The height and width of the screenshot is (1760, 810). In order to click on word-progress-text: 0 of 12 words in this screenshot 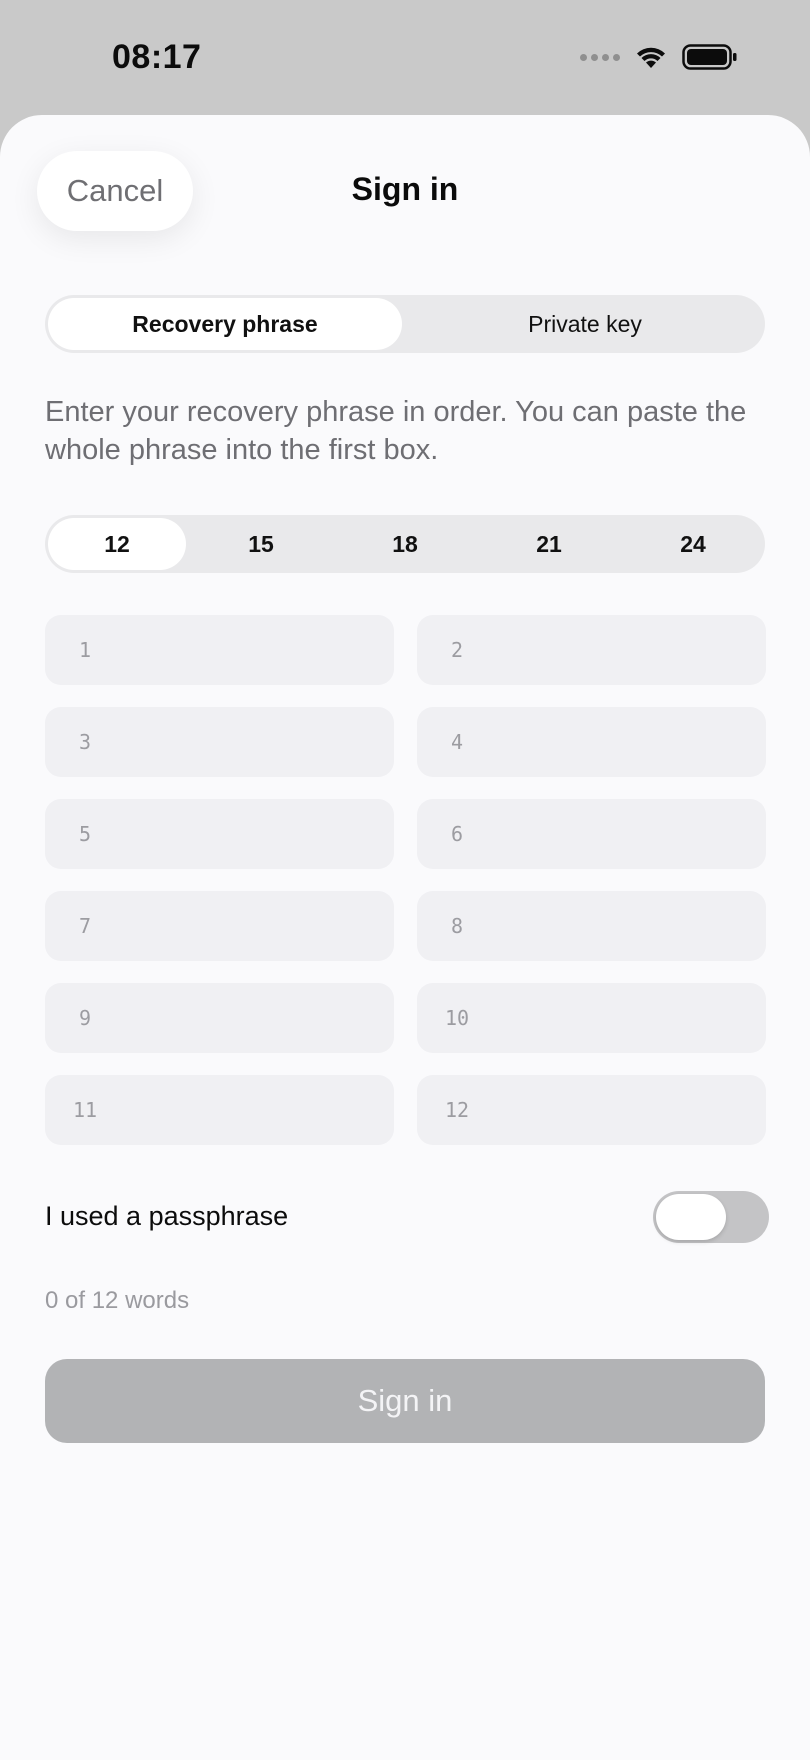, I will do `click(117, 1300)`.